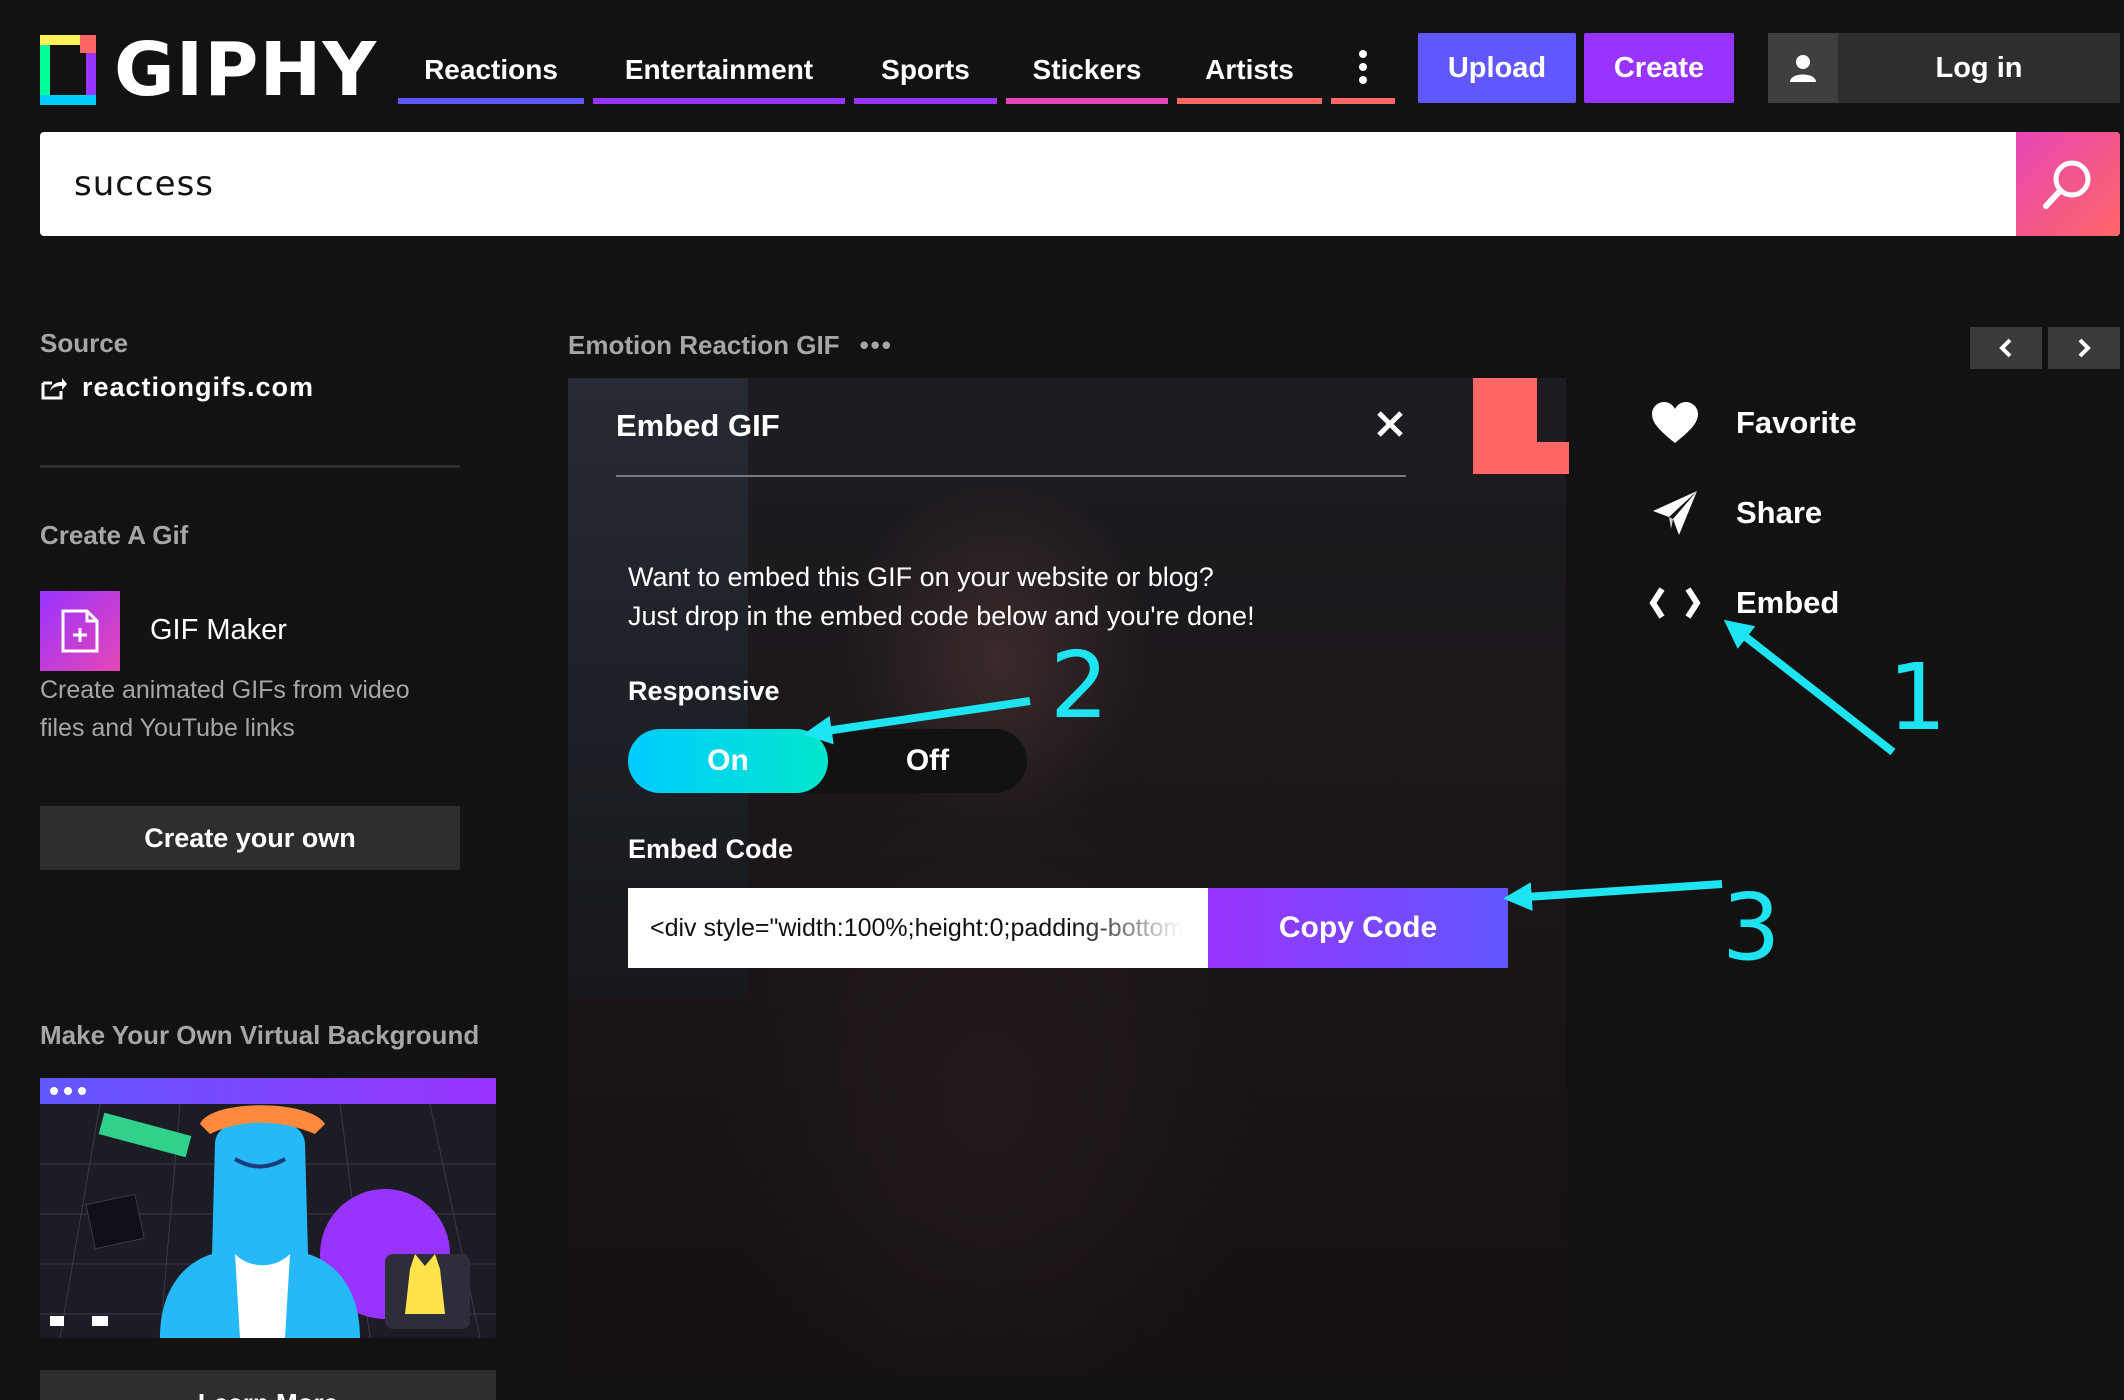  I want to click on more-vertical-icon, so click(1363, 70).